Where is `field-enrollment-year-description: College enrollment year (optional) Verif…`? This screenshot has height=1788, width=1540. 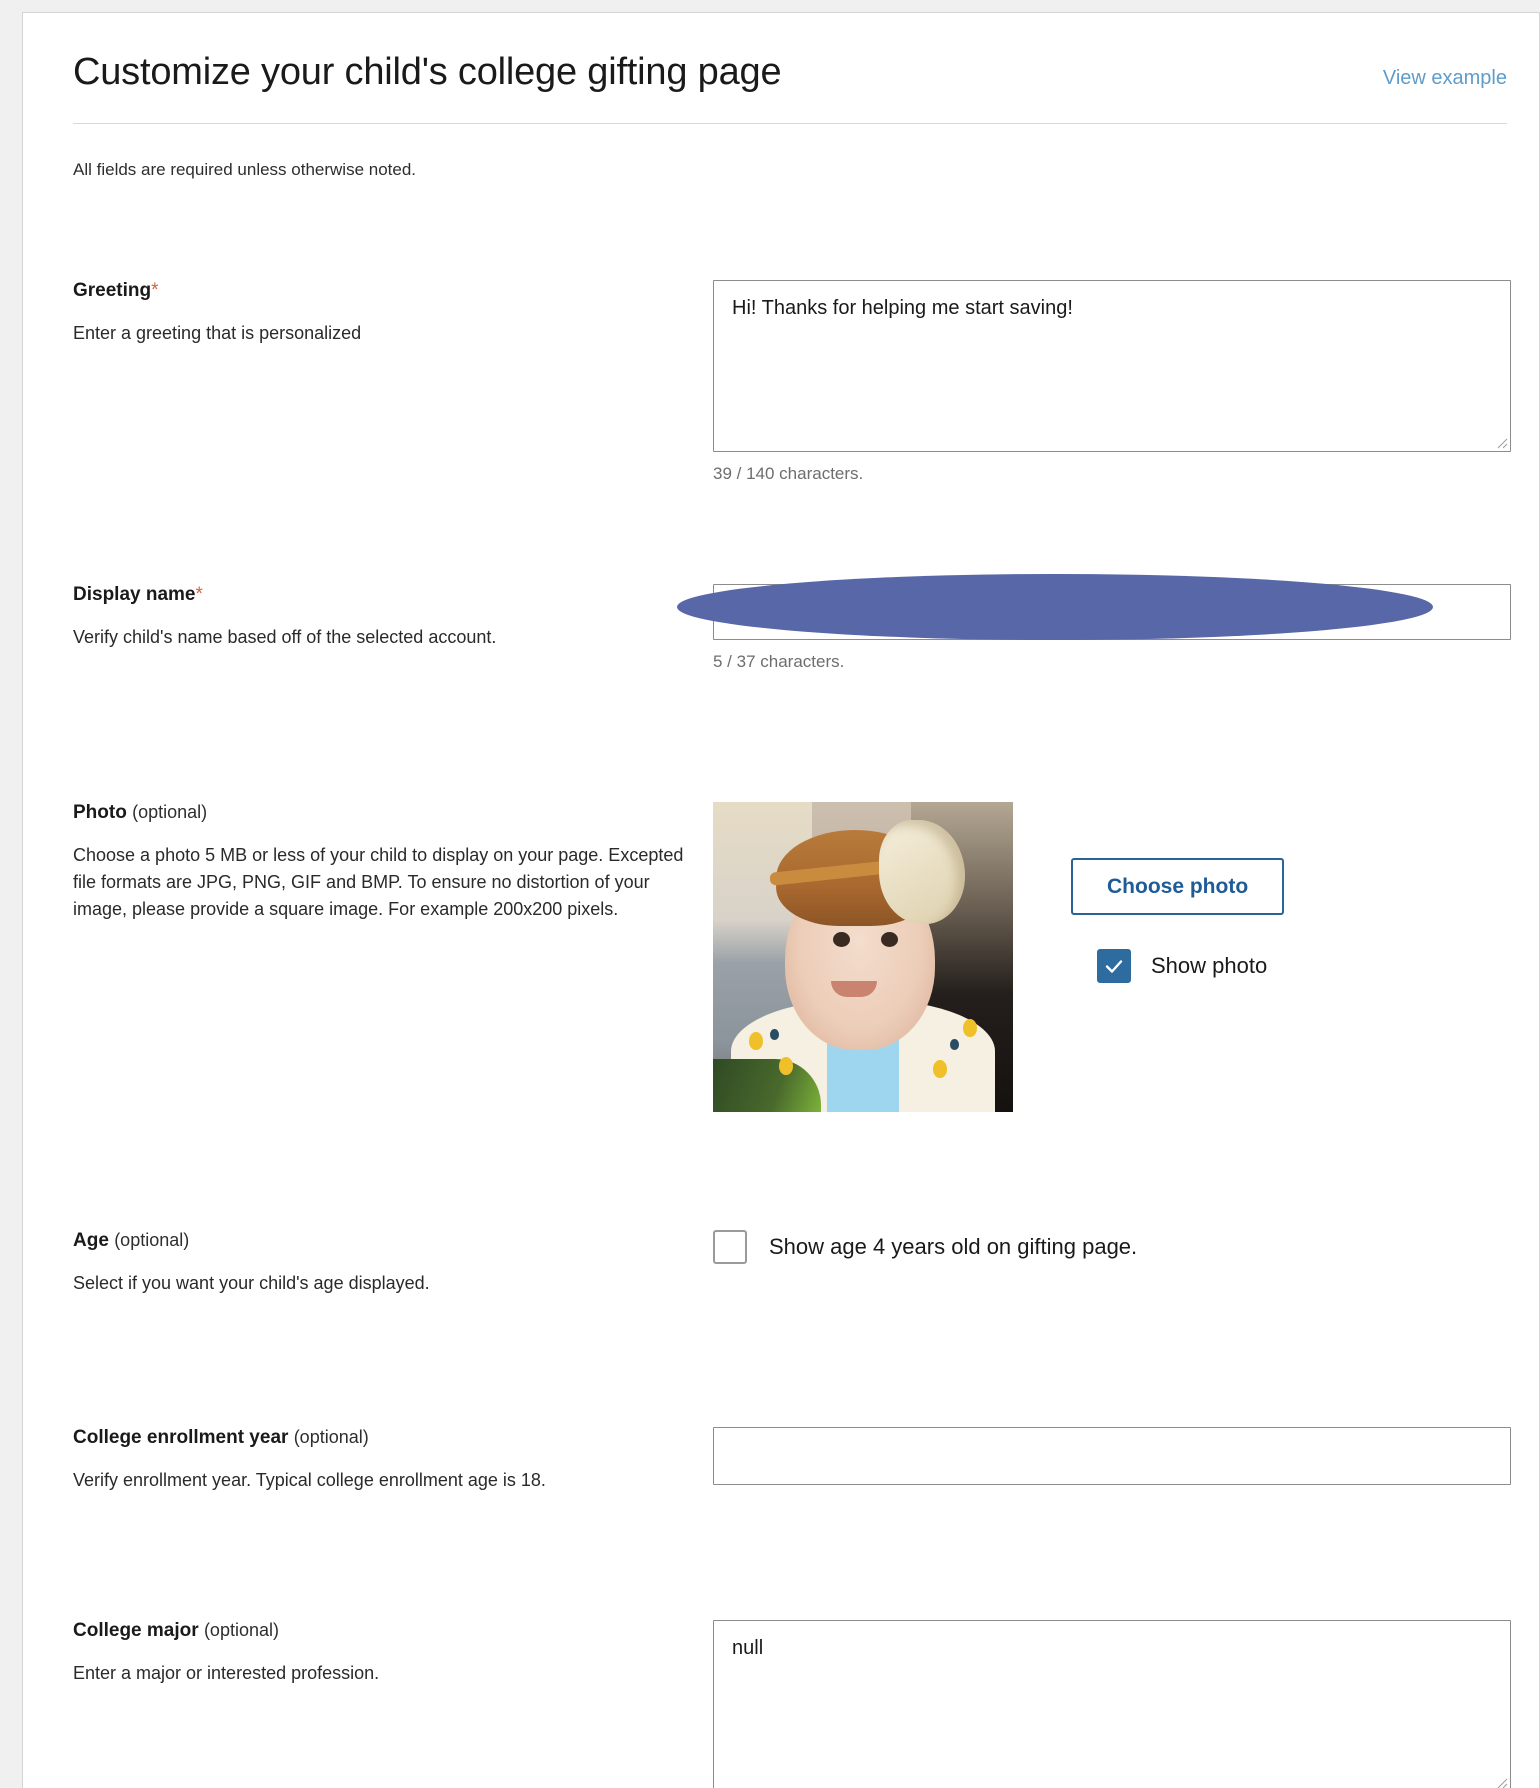 field-enrollment-year-description: College enrollment year (optional) Verif… is located at coordinates (393, 1460).